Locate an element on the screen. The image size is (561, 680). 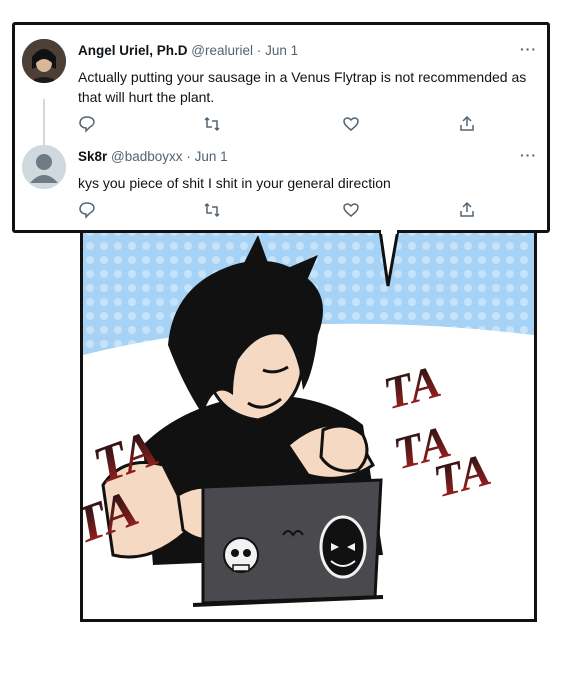
tweet-header: Angel Uriel, Ph.D @realuriel · Jun 1 is located at coordinates (188, 50).